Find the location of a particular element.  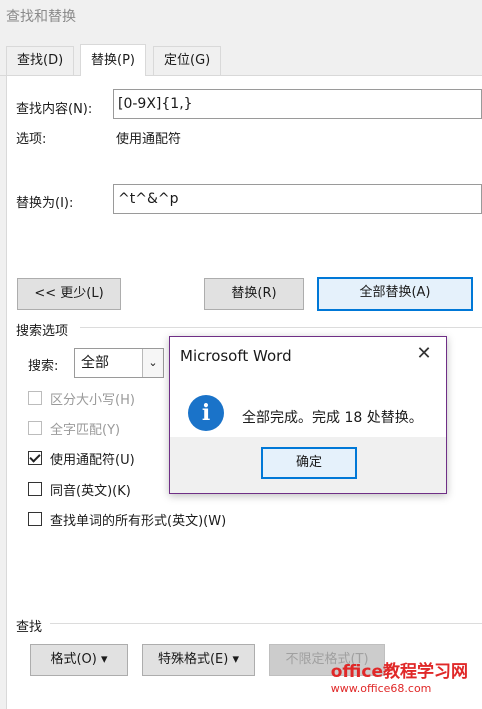

sounds-like-row: 同音(英文)(K) is located at coordinates (79, 489).